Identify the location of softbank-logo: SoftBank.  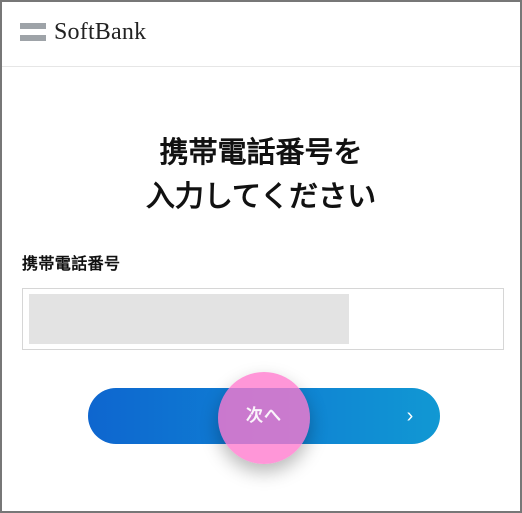
(83, 32).